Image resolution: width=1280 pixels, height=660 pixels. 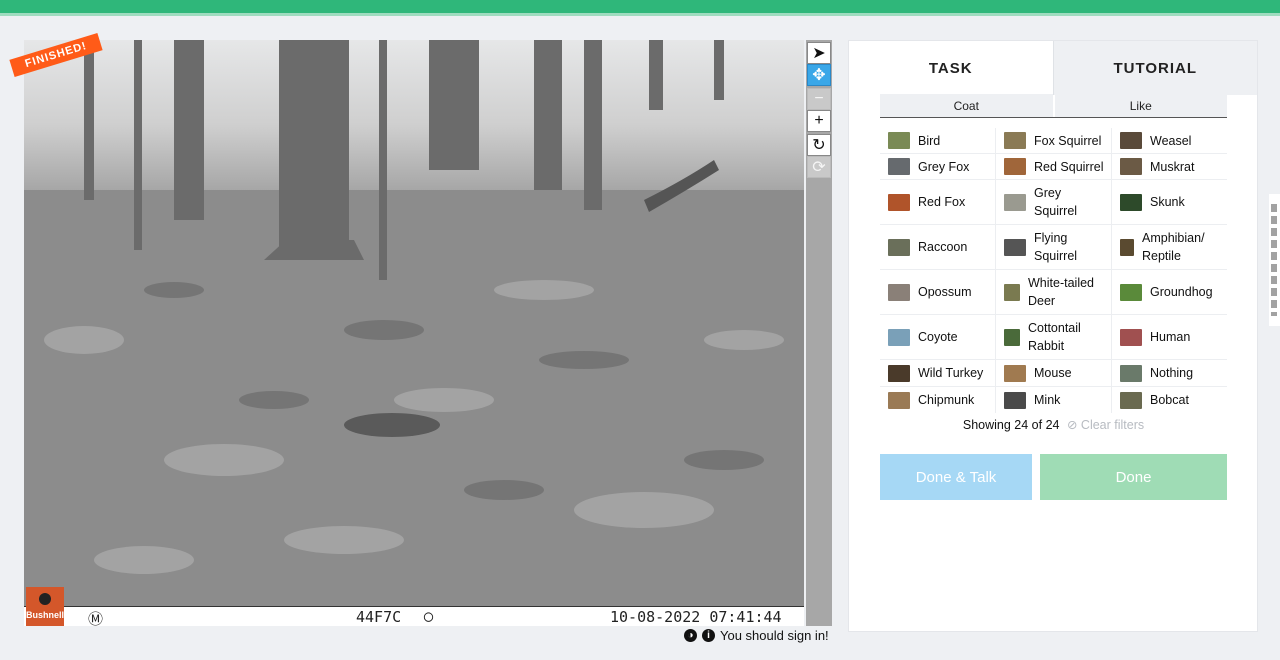 I want to click on species-row: Grey Fox Red Squirrel Muskrat, so click(x=1053, y=167).